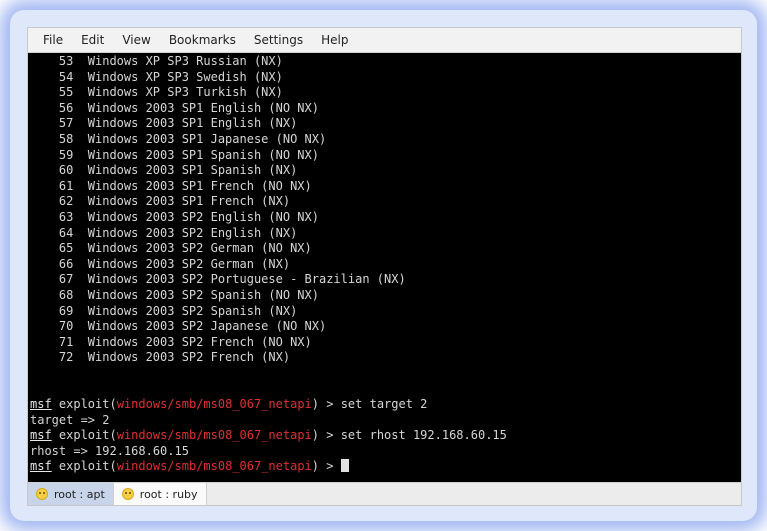  I want to click on target-number: 63, so click(66, 216).